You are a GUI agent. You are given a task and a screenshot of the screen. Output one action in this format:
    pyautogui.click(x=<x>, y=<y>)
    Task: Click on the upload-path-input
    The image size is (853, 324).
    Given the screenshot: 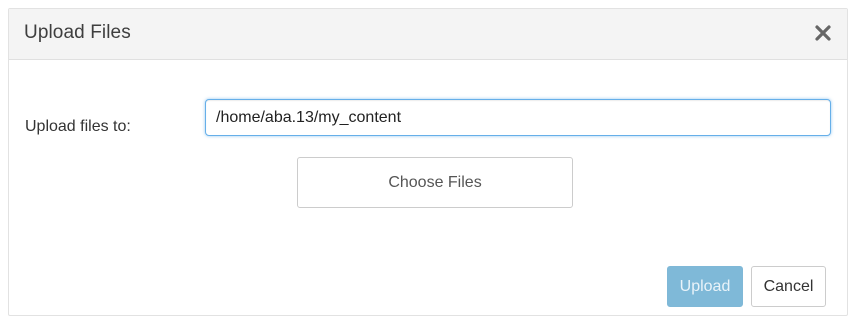 What is the action you would take?
    pyautogui.click(x=518, y=117)
    